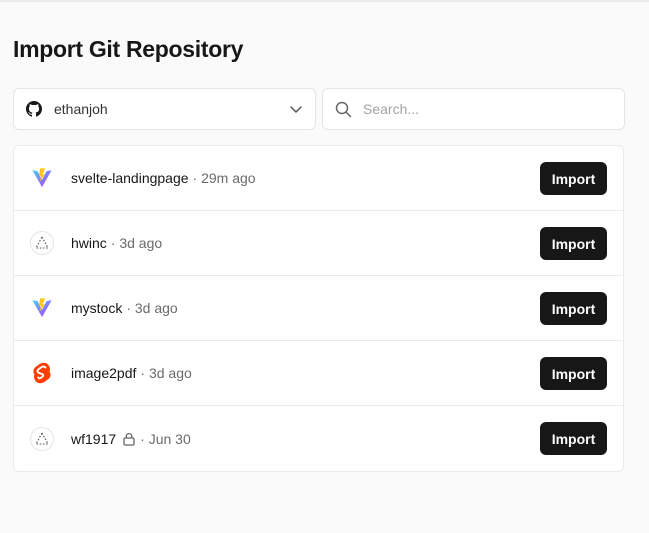 The width and height of the screenshot is (649, 533). Describe the element at coordinates (318, 243) in the screenshot. I see `repo-row: hwinc · 3d ago Import` at that location.